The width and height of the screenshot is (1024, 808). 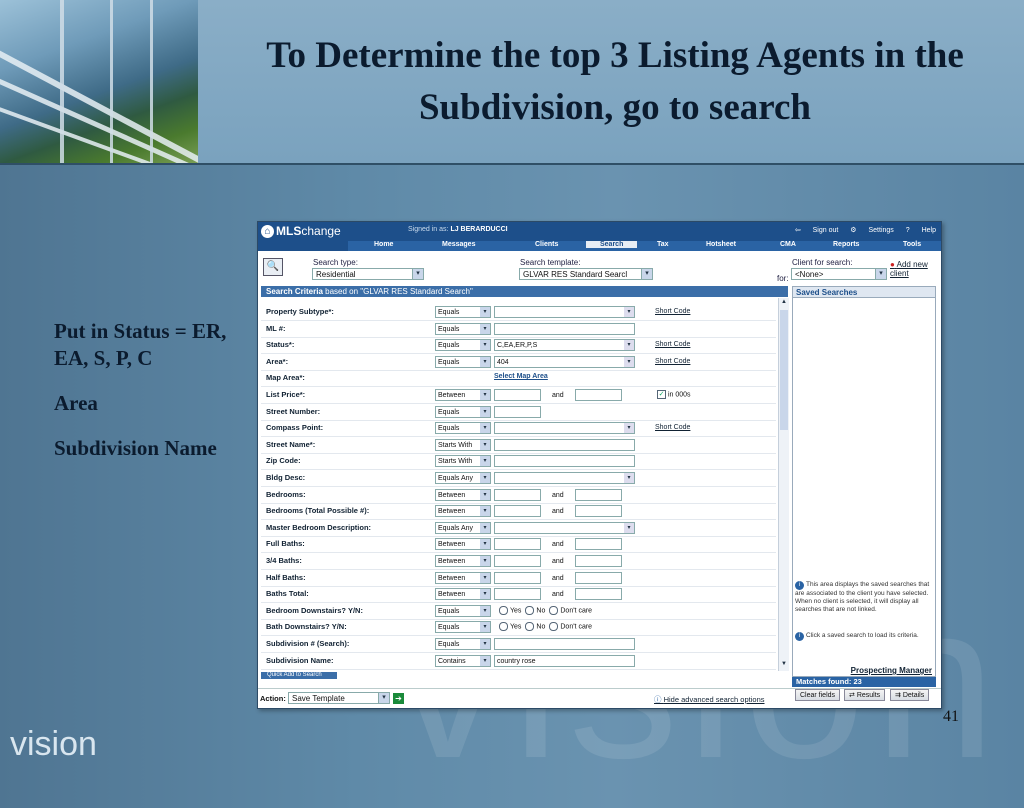 I want to click on add-new-client-link: ● Add new client, so click(x=914, y=269).